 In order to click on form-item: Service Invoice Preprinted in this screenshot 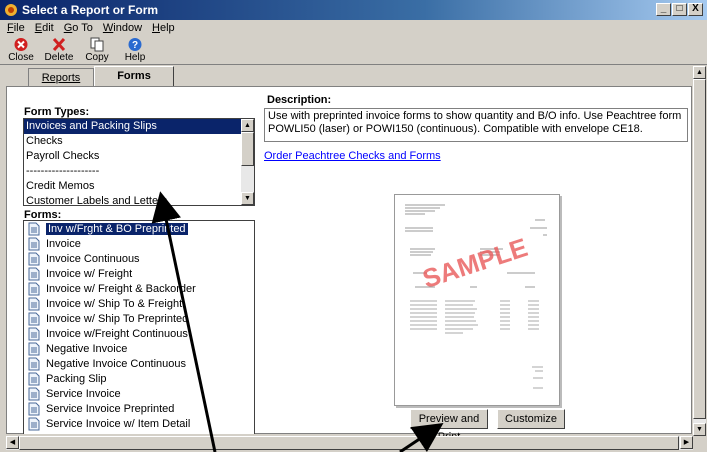, I will do `click(139, 408)`.